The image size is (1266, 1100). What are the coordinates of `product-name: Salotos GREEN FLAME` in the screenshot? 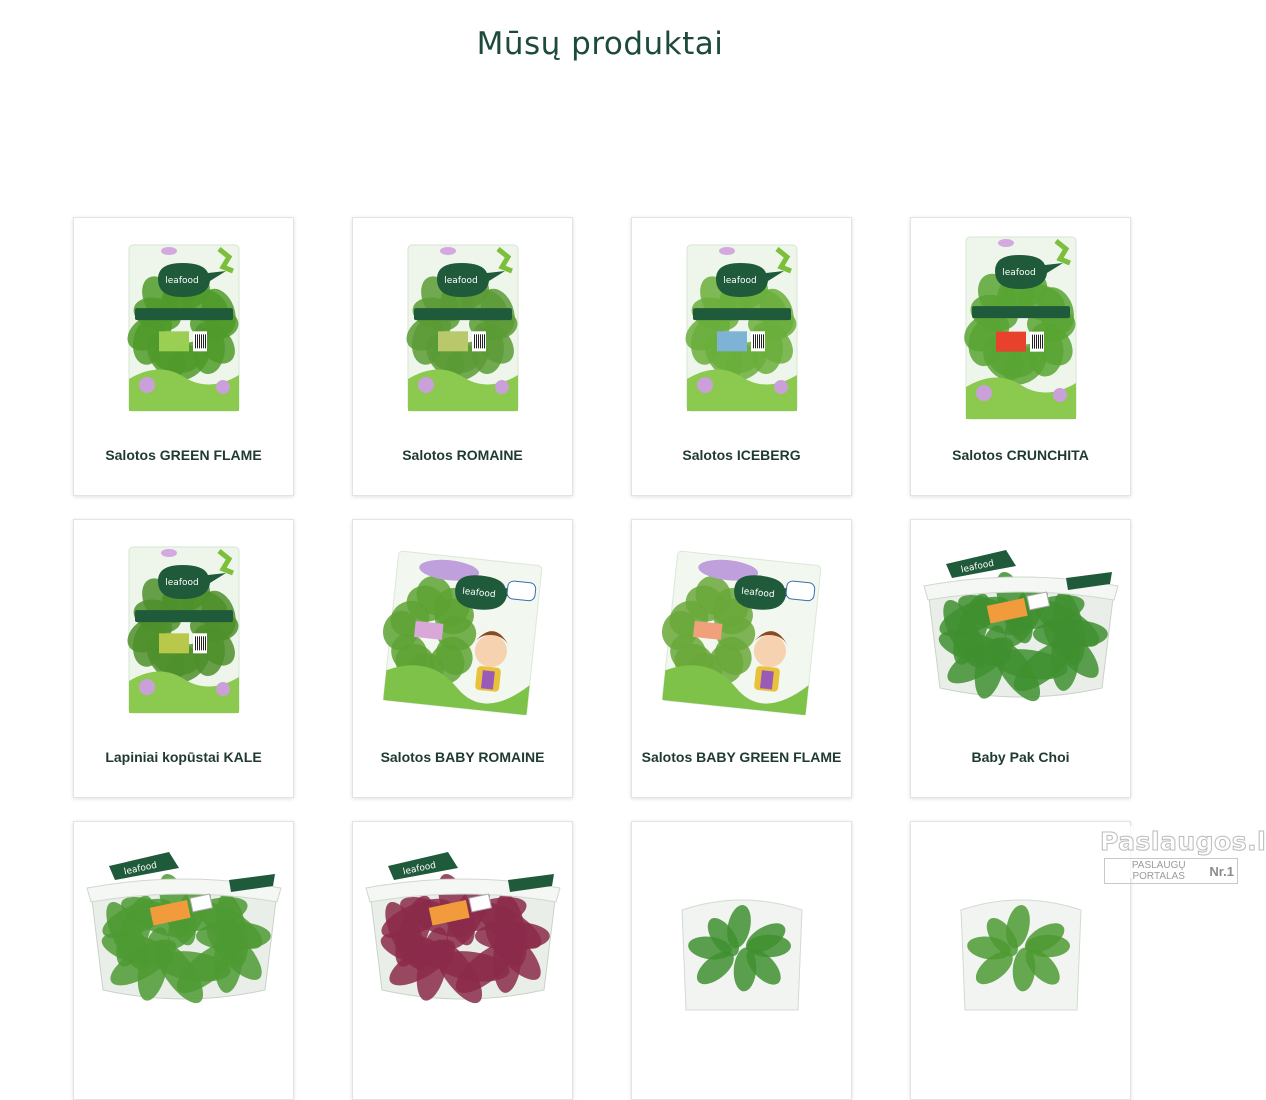 It's located at (183, 455).